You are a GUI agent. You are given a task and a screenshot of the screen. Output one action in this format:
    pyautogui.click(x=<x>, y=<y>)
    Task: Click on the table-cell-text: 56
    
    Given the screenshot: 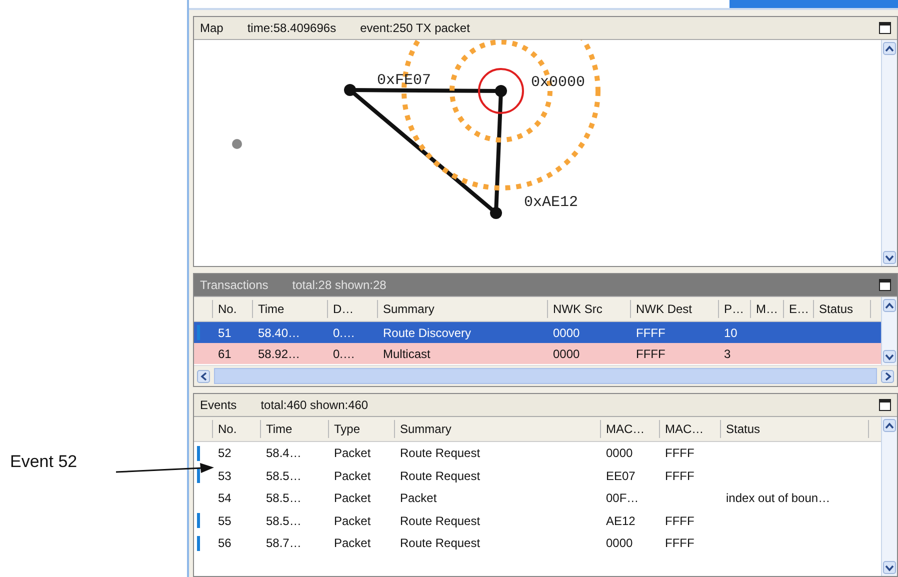 What is the action you would take?
    pyautogui.click(x=224, y=543)
    